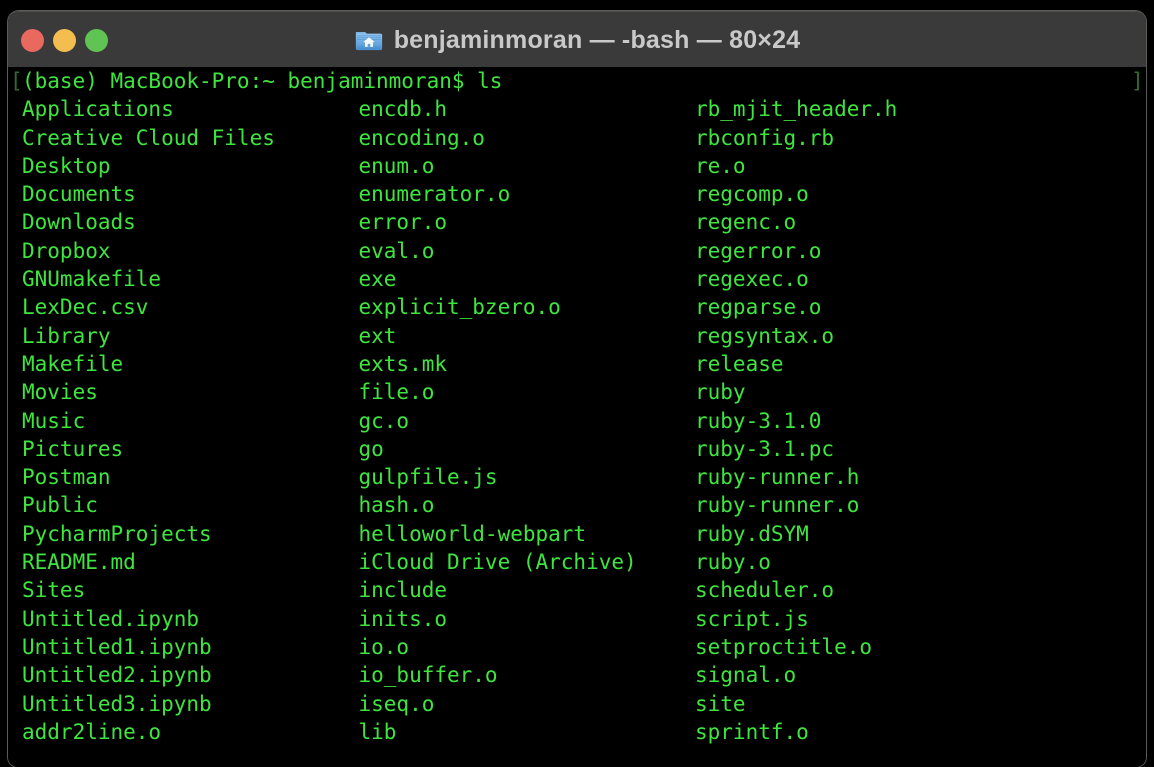 Image resolution: width=1154 pixels, height=767 pixels. Describe the element at coordinates (117, 675) in the screenshot. I see `file-entry: Untitled2.ipynb` at that location.